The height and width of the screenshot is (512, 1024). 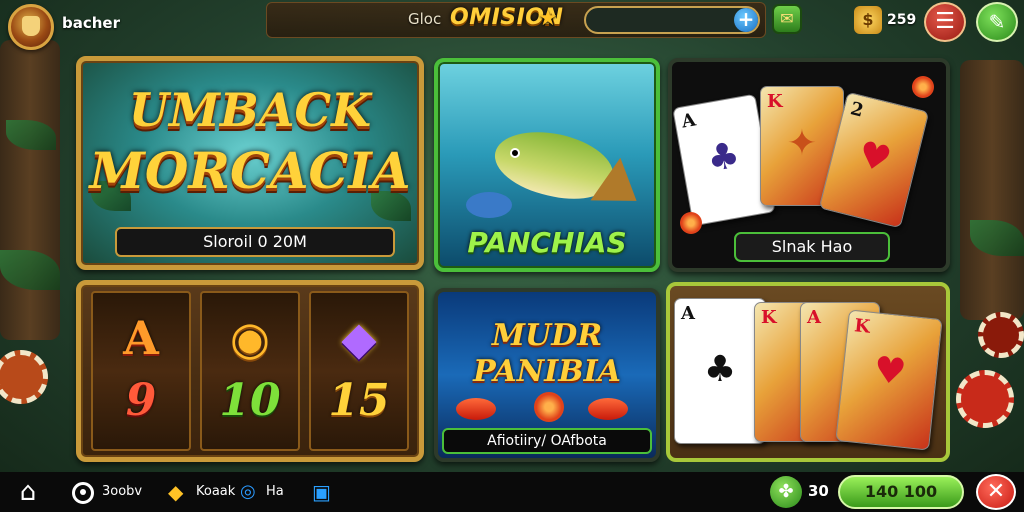 I want to click on slot-symbol: A, so click(x=141, y=338).